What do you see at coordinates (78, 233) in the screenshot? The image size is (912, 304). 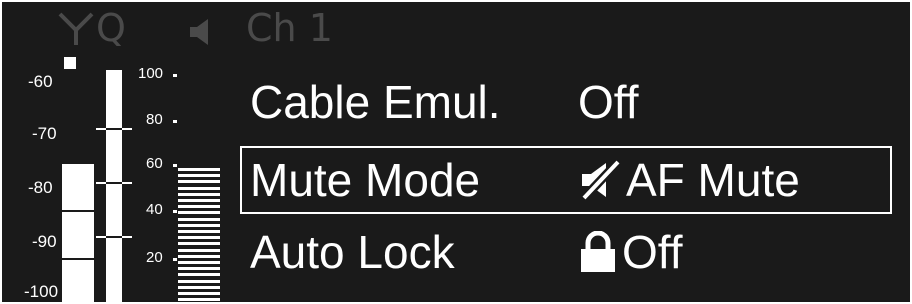 I see `rf-level-bar` at bounding box center [78, 233].